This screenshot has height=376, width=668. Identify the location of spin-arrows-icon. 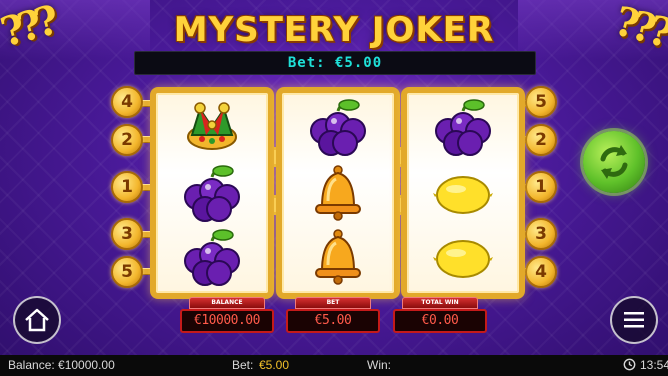
(614, 162).